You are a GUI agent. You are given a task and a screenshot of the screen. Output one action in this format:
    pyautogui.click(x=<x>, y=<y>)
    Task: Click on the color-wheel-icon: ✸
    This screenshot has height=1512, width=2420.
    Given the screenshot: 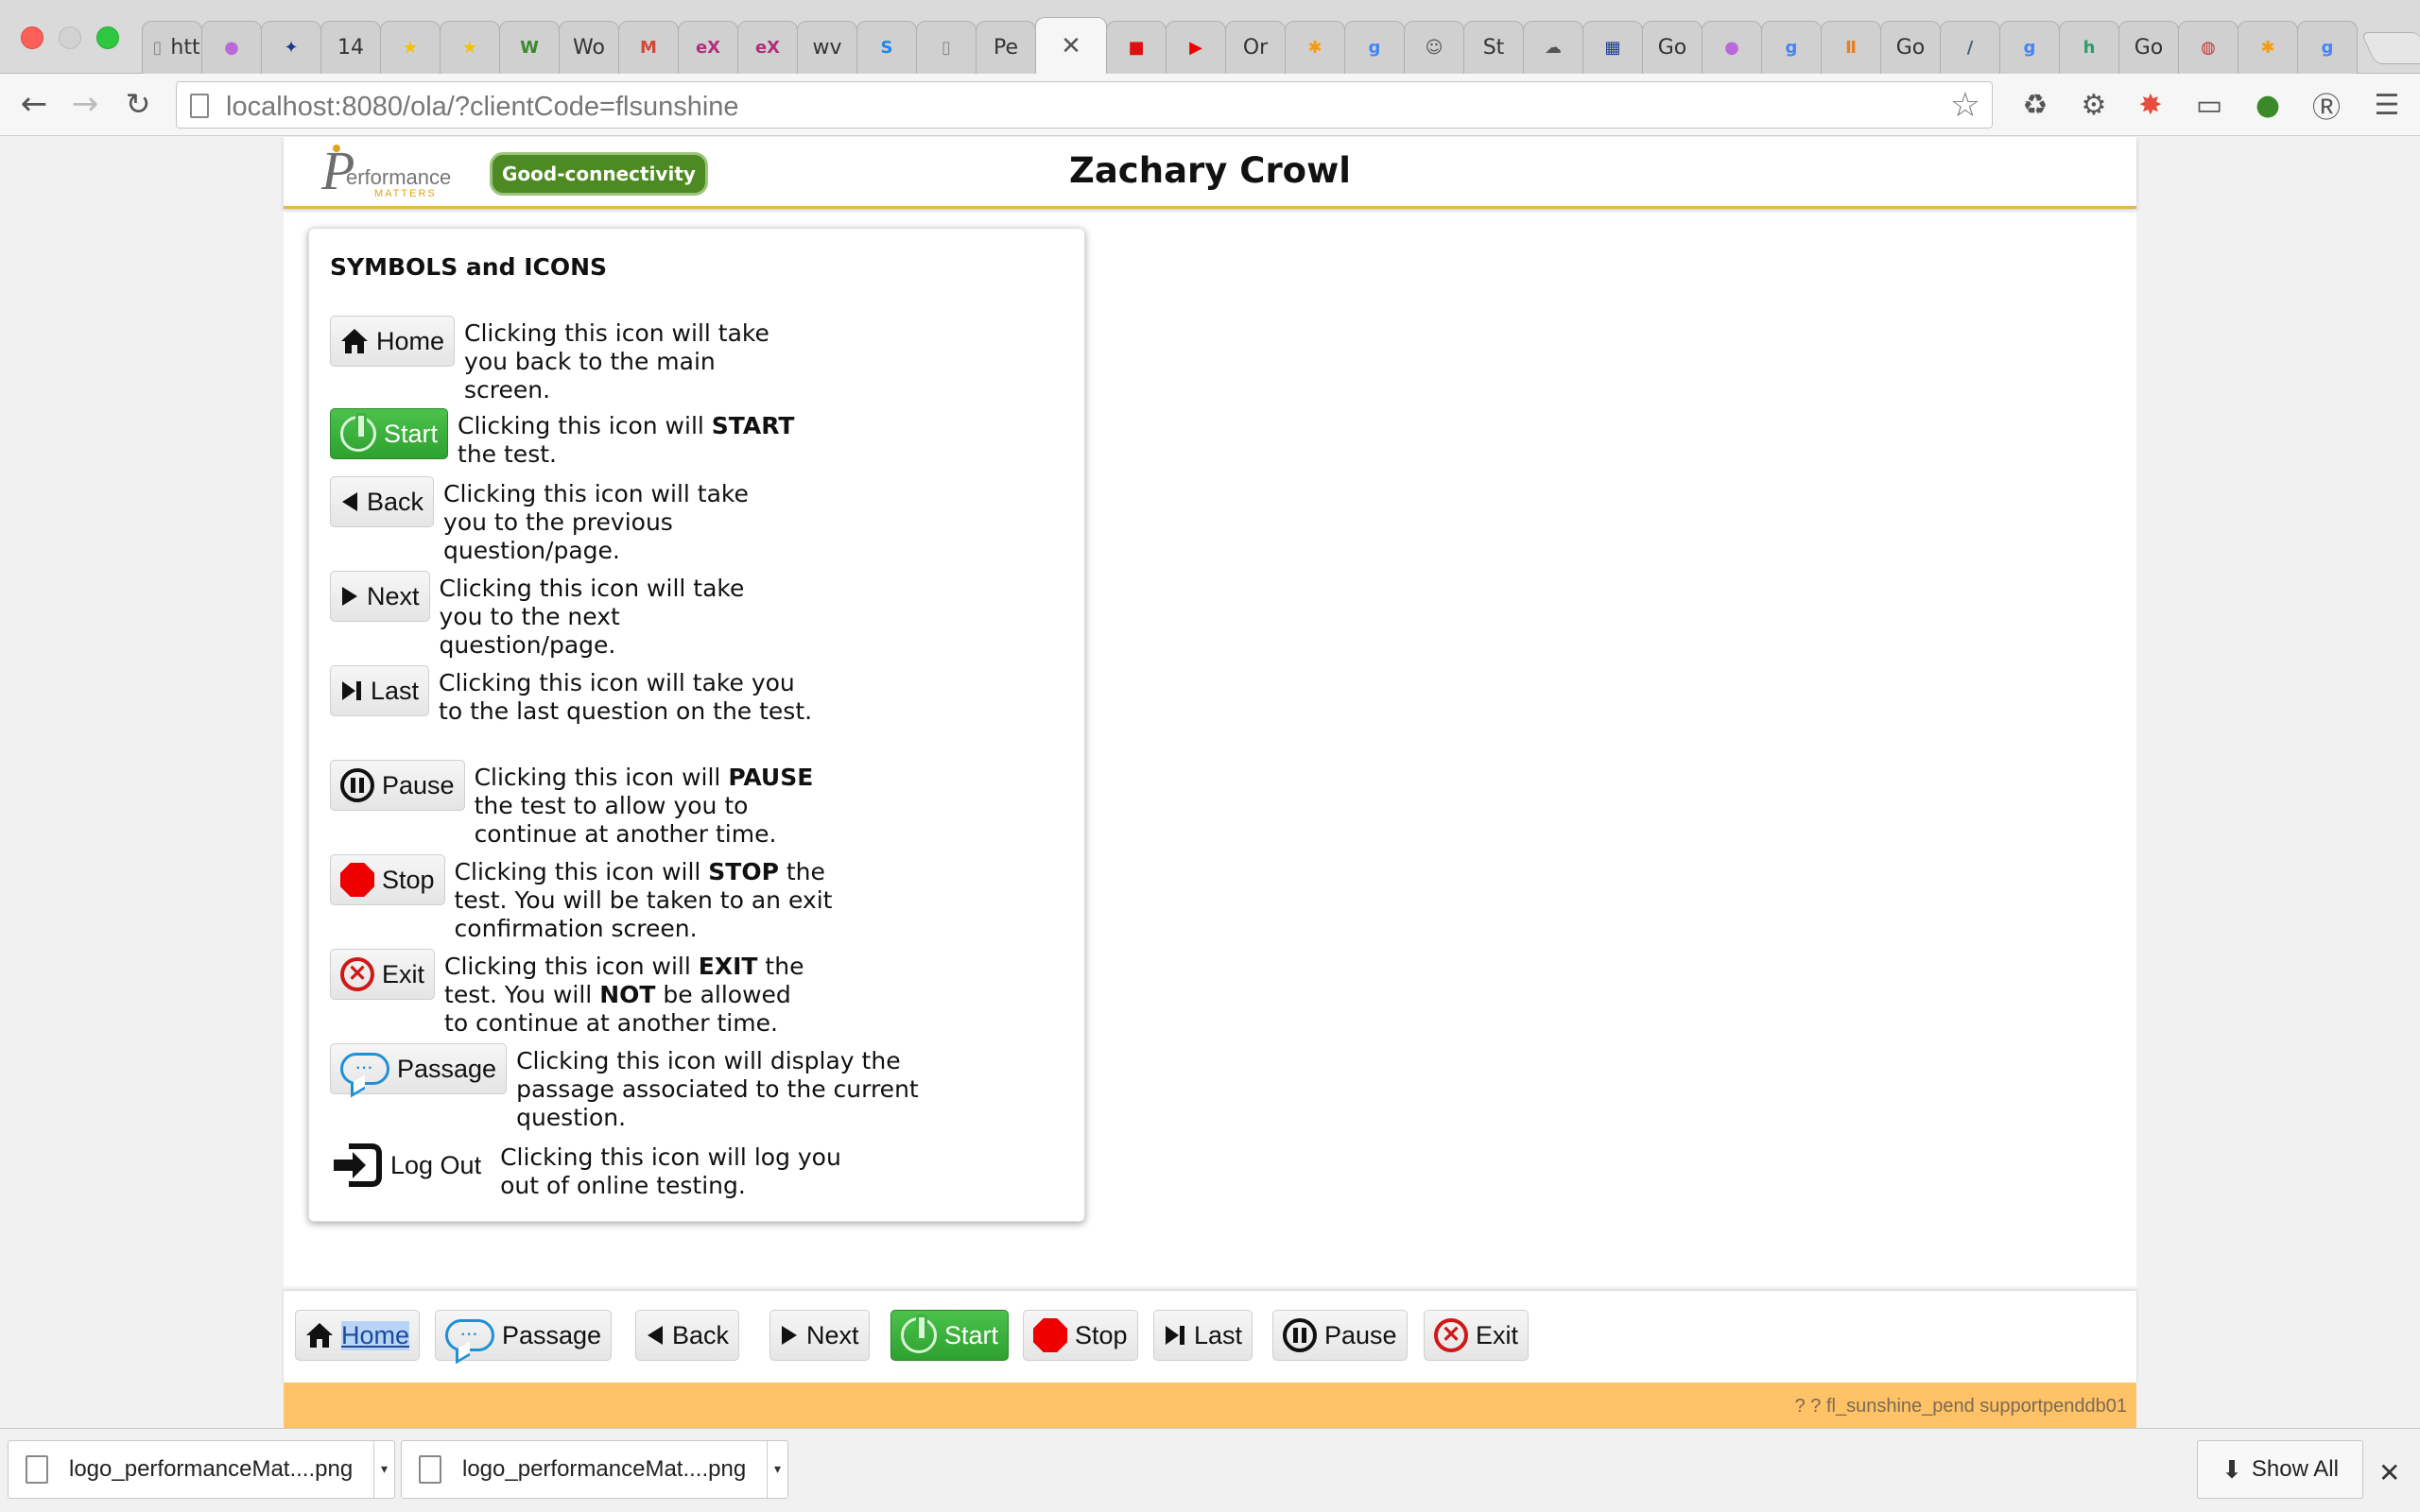 What is the action you would take?
    pyautogui.click(x=2151, y=105)
    